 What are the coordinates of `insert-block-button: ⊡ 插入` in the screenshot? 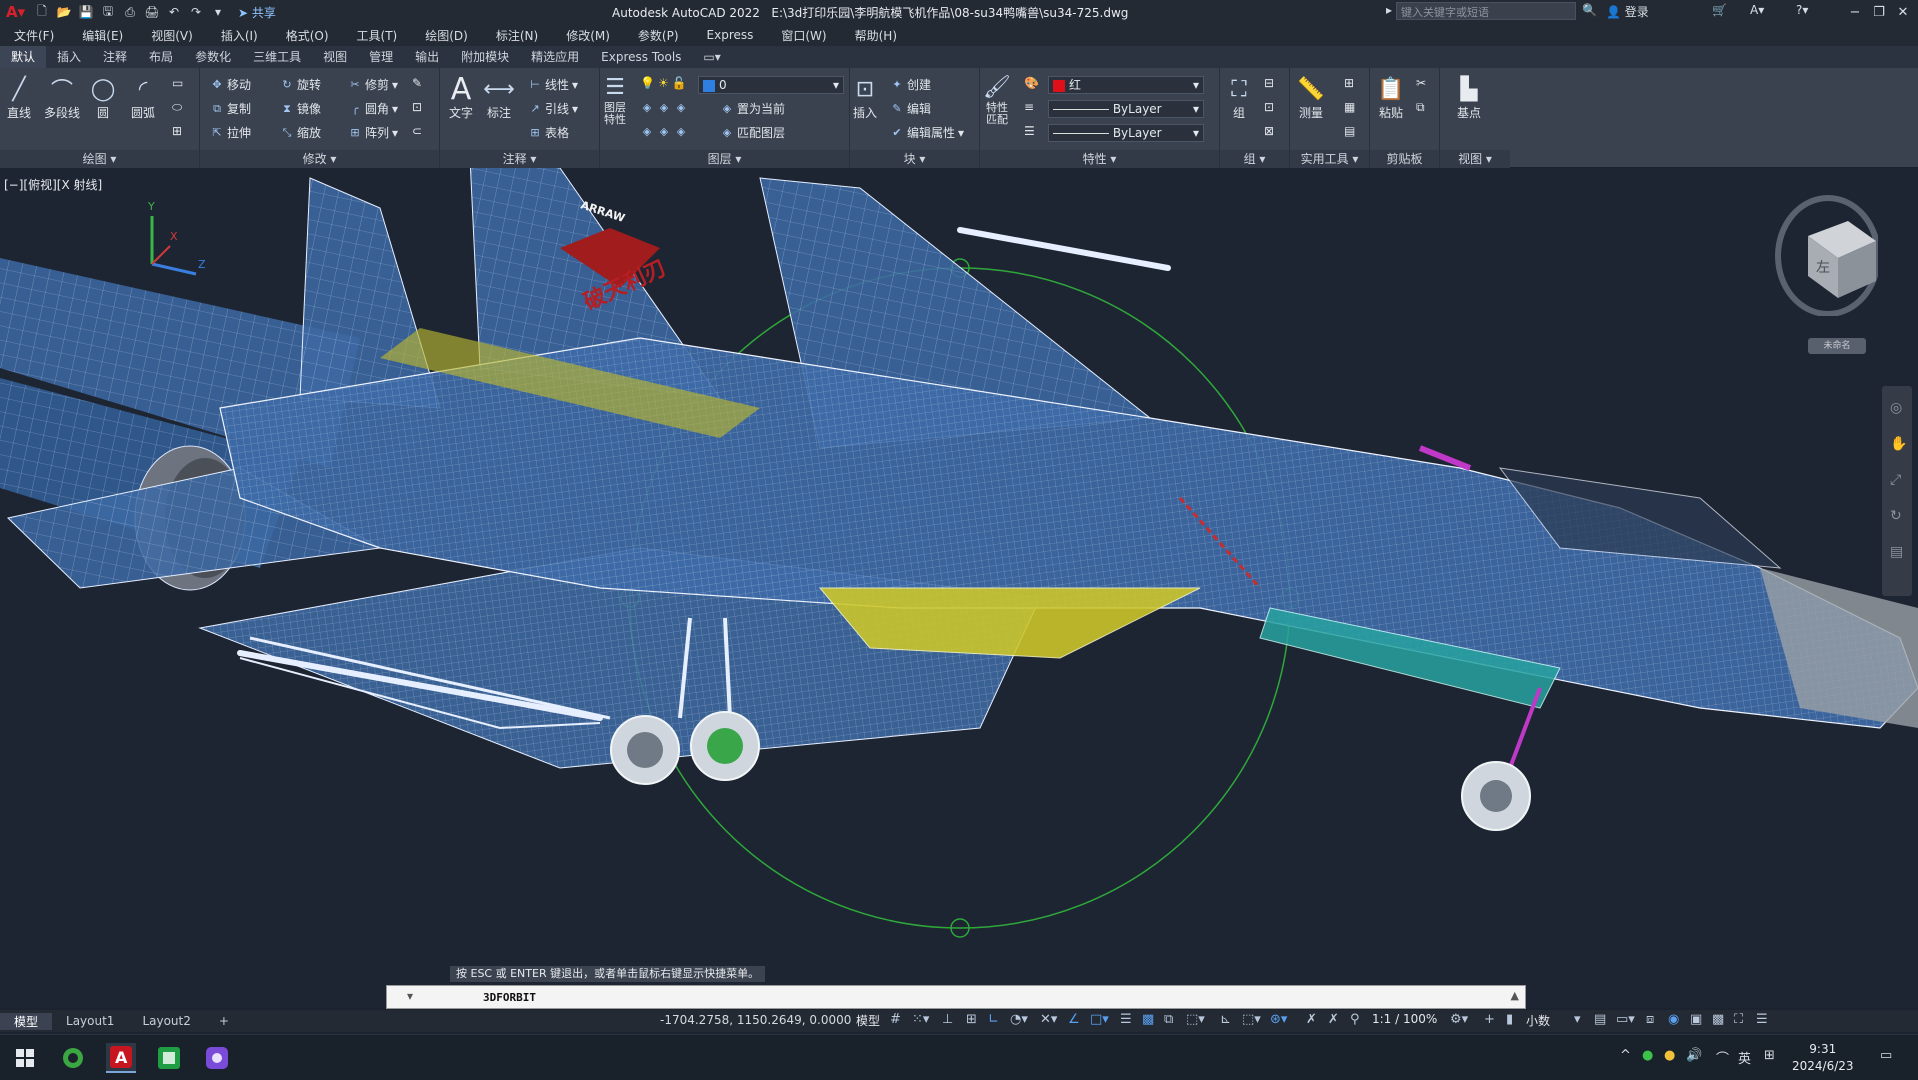 It's located at (865, 97).